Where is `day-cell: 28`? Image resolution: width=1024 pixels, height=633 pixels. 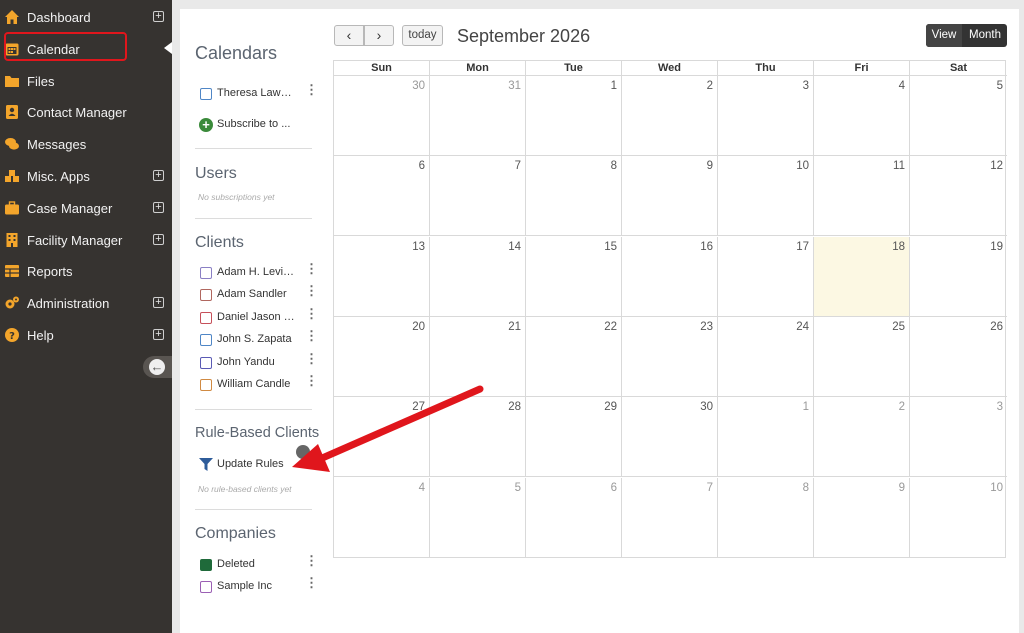 day-cell: 28 is located at coordinates (478, 437).